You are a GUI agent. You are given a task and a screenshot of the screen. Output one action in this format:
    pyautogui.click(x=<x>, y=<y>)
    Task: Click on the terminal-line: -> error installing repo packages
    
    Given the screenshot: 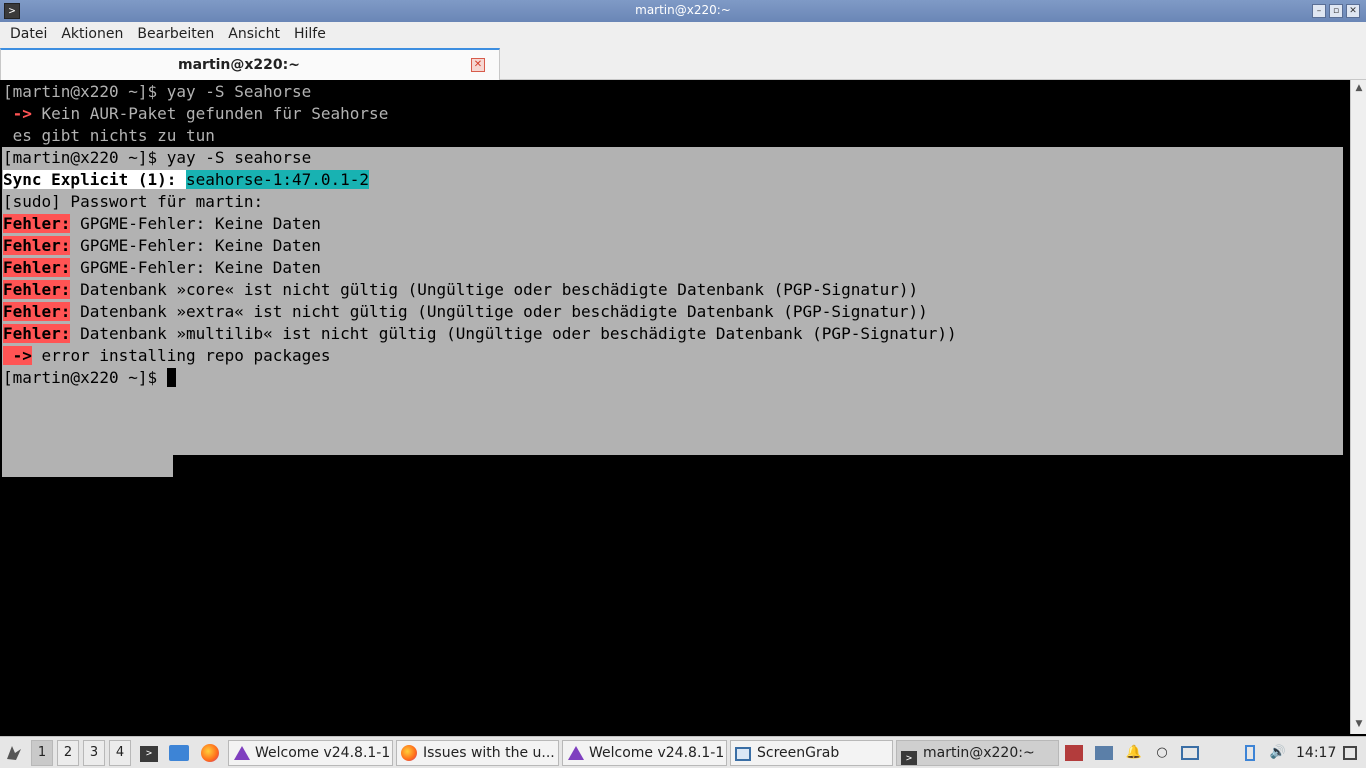 What is the action you would take?
    pyautogui.click(x=167, y=355)
    